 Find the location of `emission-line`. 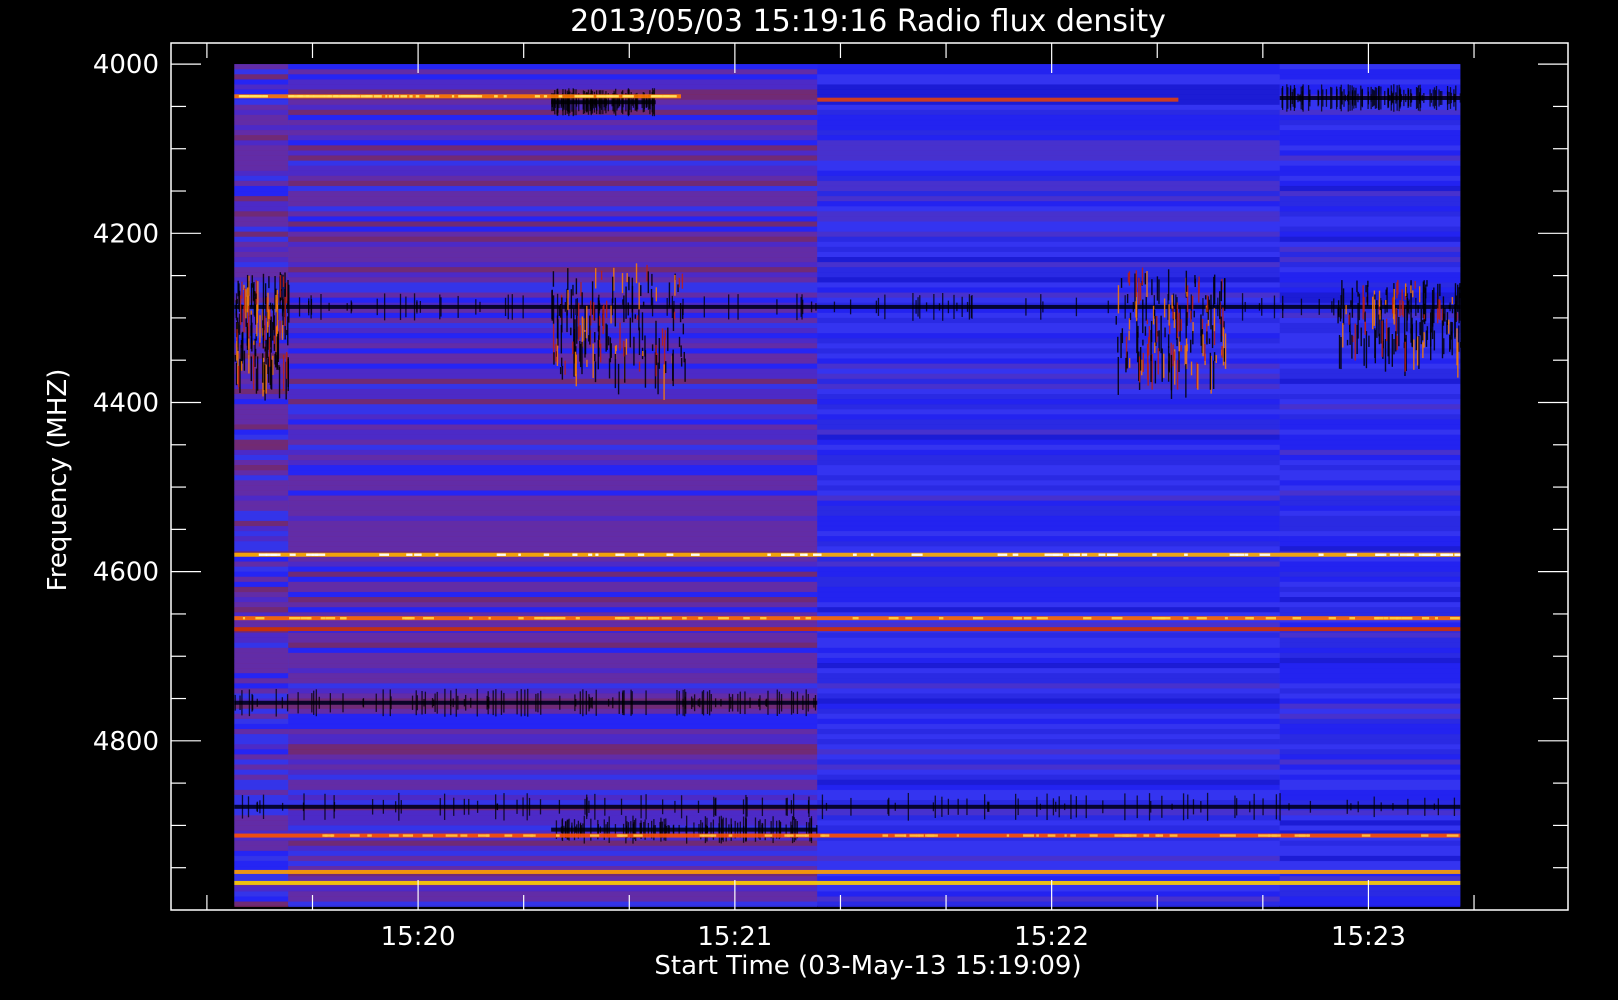

emission-line is located at coordinates (847, 629).